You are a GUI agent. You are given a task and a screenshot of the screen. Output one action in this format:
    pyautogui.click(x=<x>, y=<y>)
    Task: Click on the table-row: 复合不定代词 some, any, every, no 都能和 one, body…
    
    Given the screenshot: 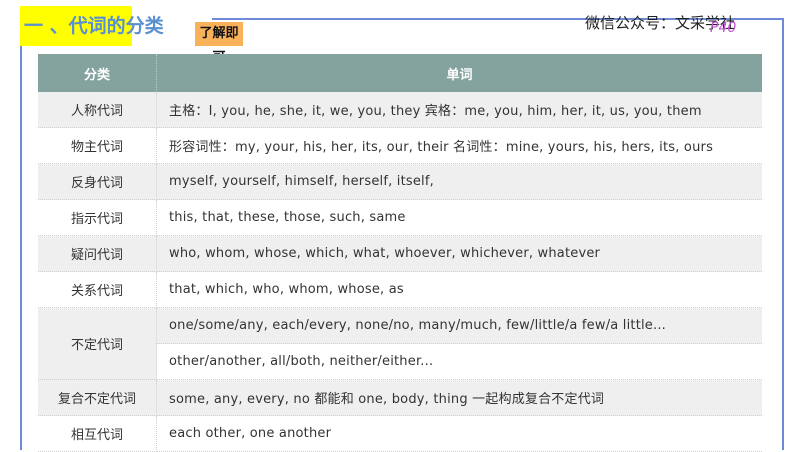 What is the action you would take?
    pyautogui.click(x=400, y=397)
    